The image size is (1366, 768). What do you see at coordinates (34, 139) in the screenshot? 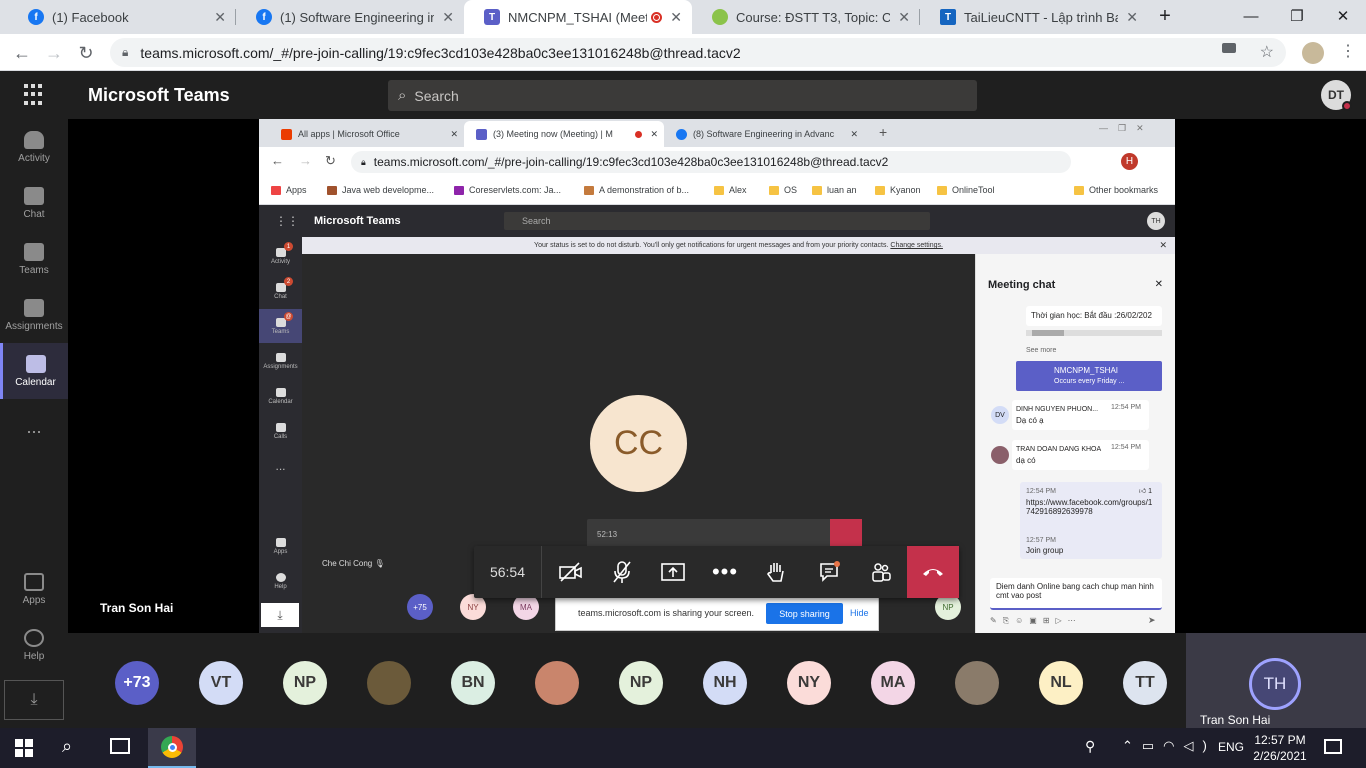
I see `bell-icon` at bounding box center [34, 139].